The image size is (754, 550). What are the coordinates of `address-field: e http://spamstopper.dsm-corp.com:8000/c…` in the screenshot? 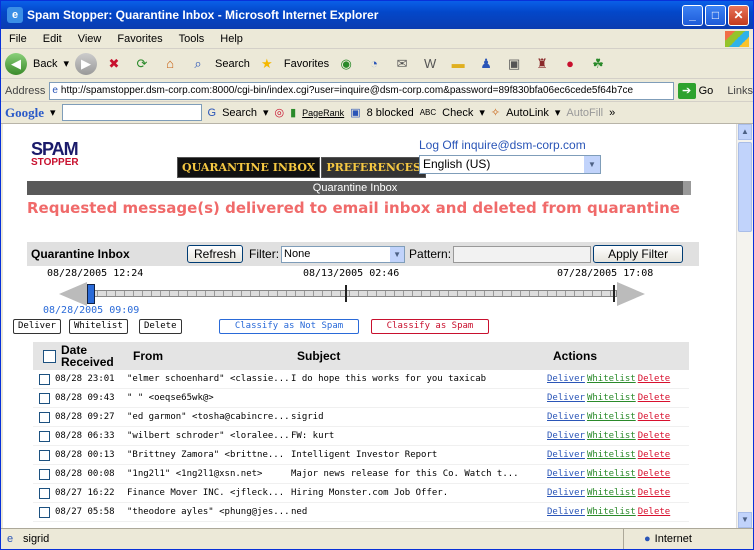 It's located at (361, 90).